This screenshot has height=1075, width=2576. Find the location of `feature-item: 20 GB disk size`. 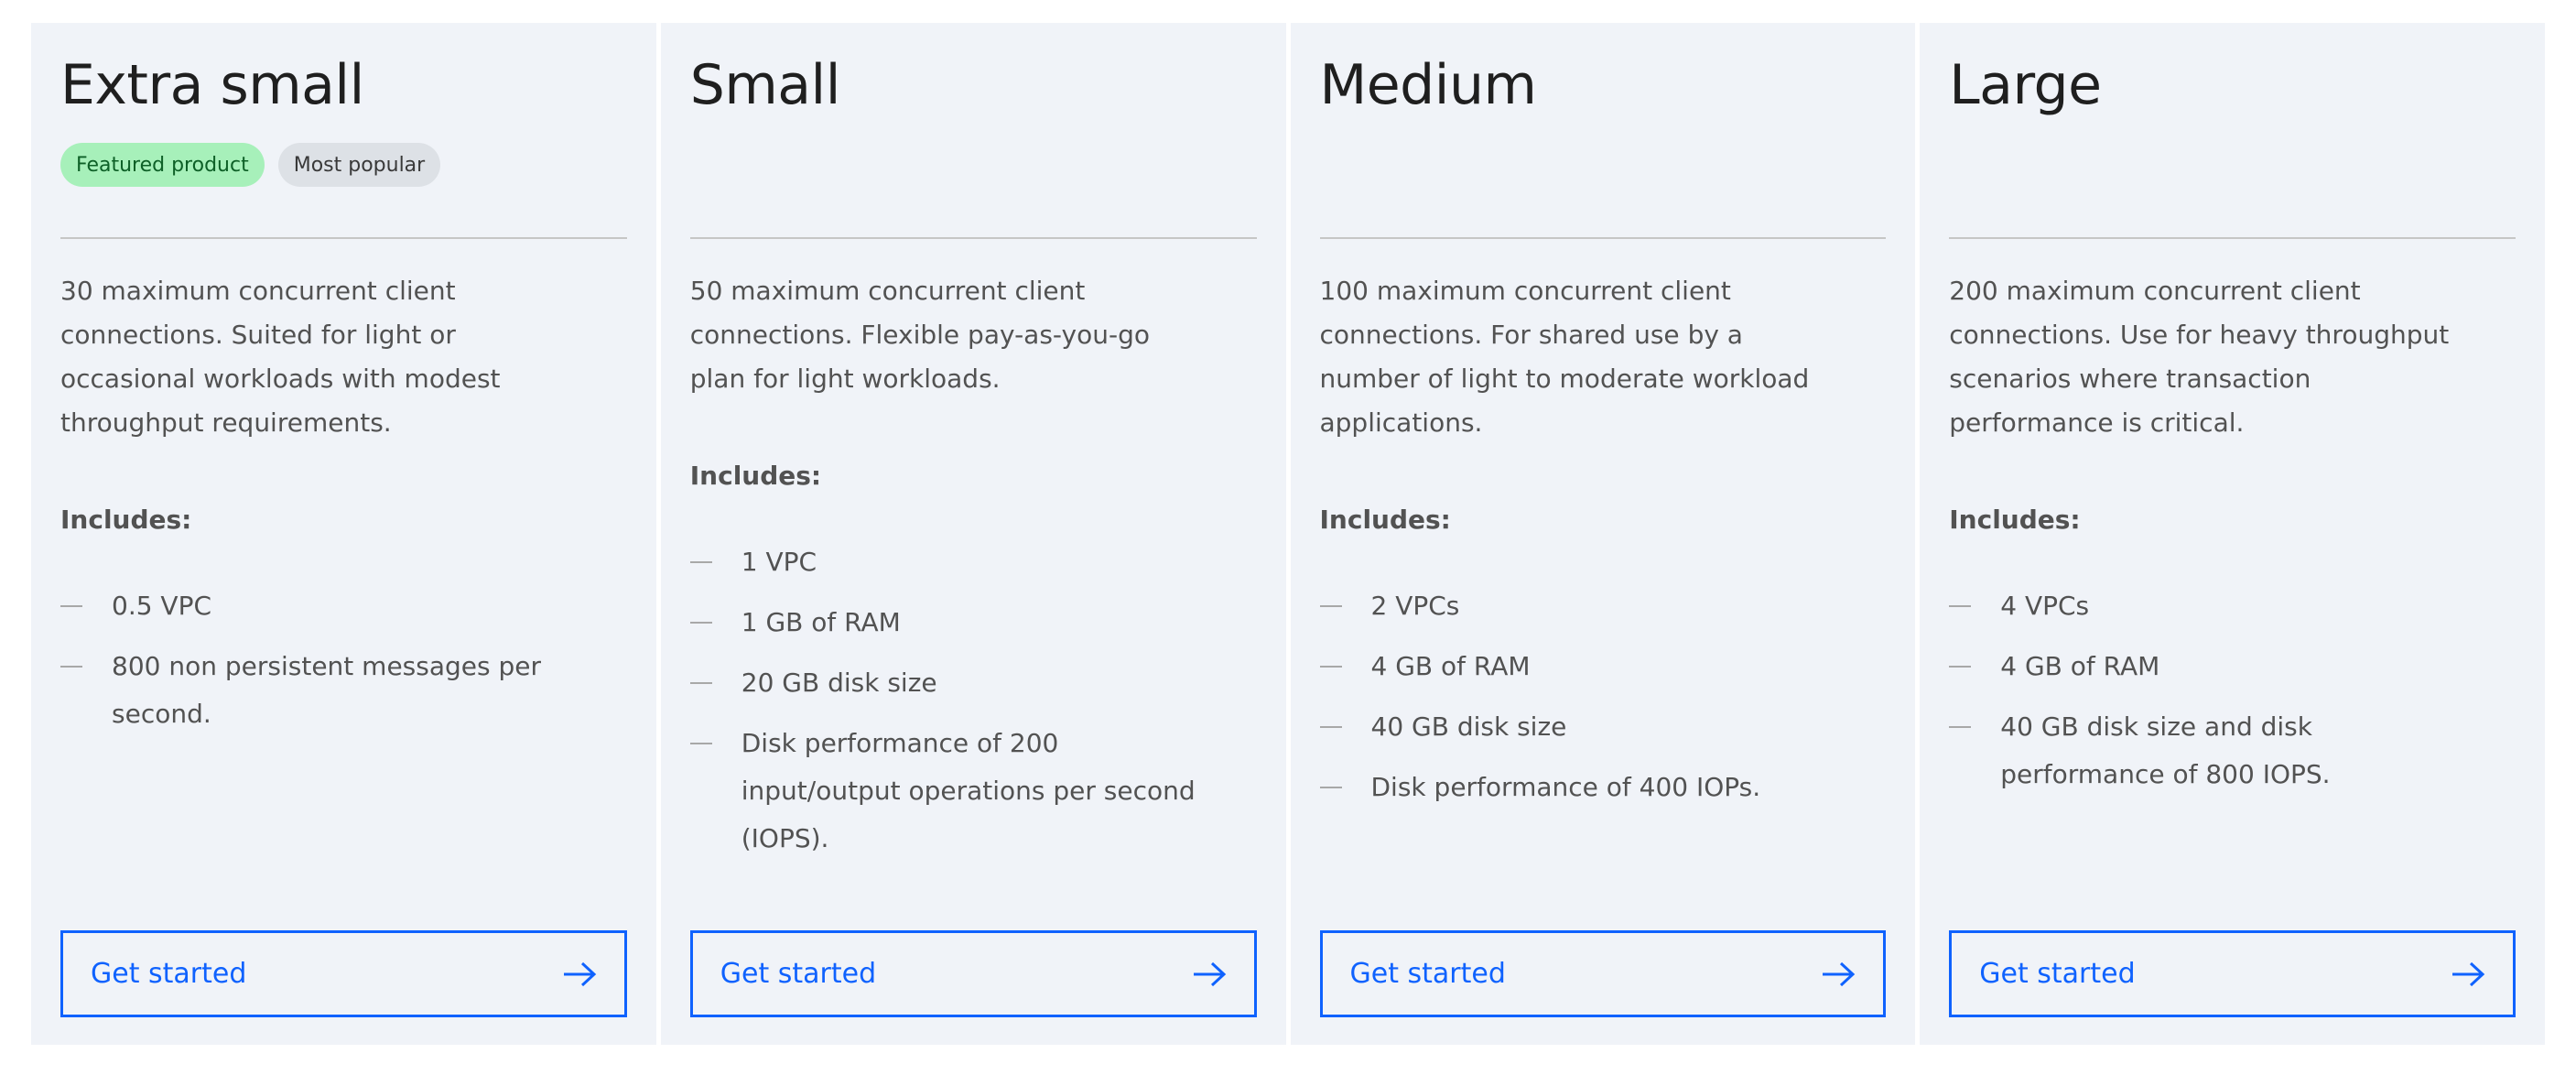

feature-item: 20 GB disk size is located at coordinates (948, 683).